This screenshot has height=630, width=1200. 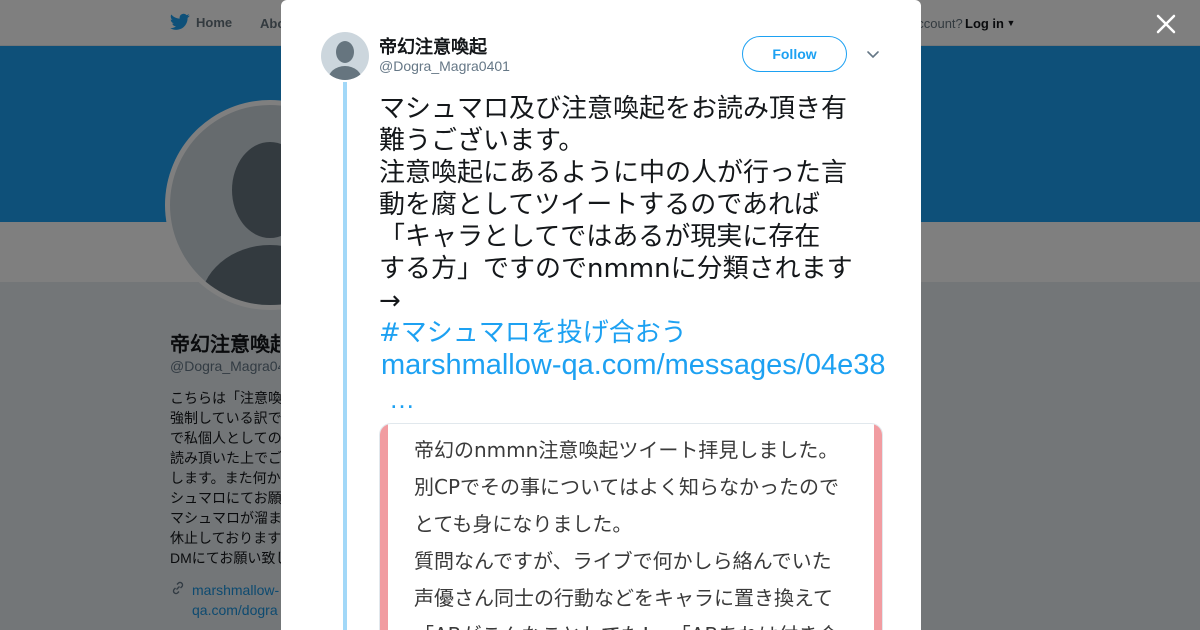 I want to click on tweet-text-line: 動を腐としてツイートするのであれば, so click(x=599, y=205).